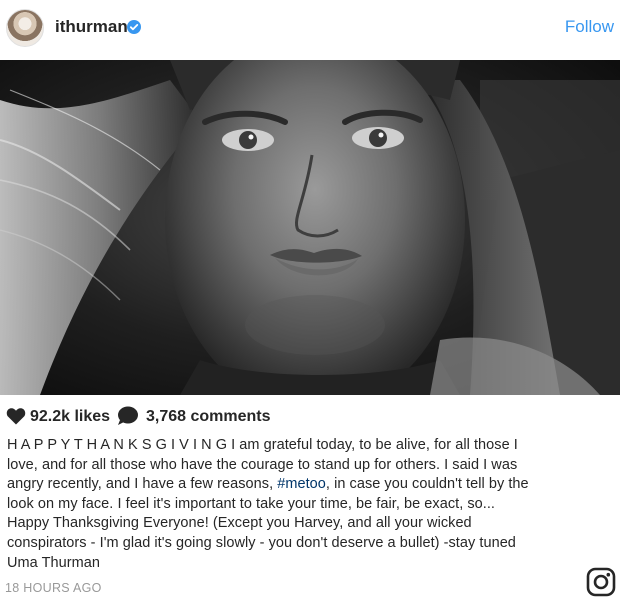 This screenshot has width=620, height=599. What do you see at coordinates (53, 562) in the screenshot?
I see `caption-line: Uma Thurman` at bounding box center [53, 562].